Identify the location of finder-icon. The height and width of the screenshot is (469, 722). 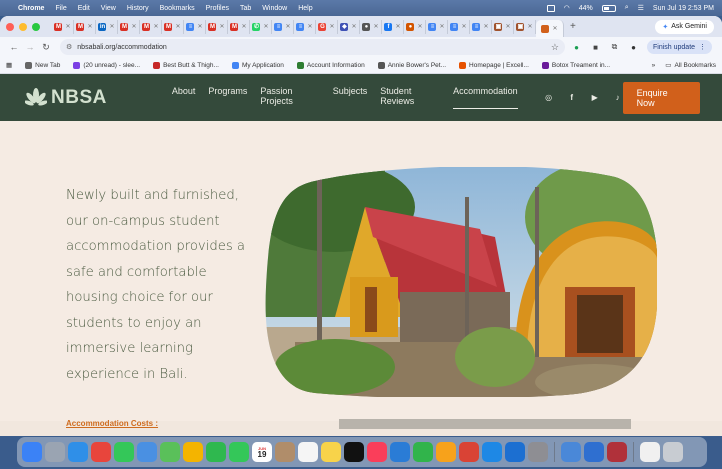
(32, 452).